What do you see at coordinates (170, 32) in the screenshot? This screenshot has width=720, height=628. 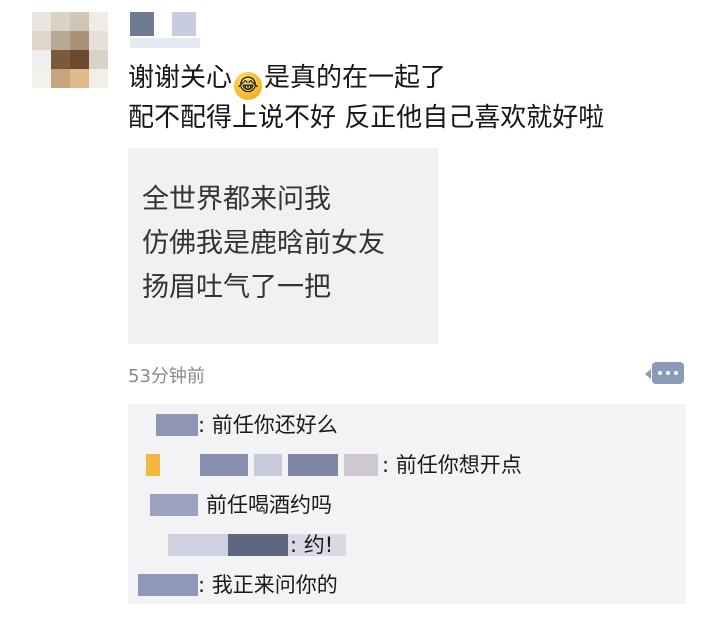 I see `username-blurred` at bounding box center [170, 32].